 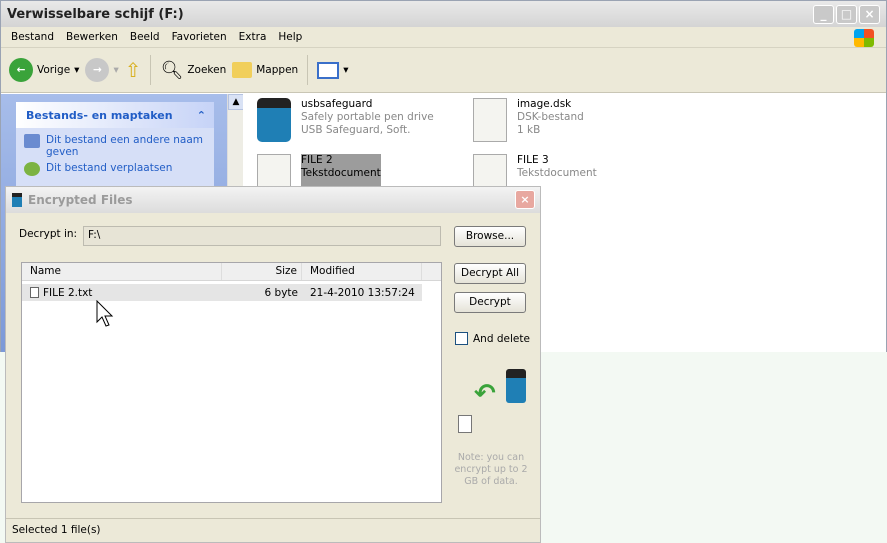 What do you see at coordinates (273, 530) in the screenshot?
I see `status-bar: Selected 1 file(s)` at bounding box center [273, 530].